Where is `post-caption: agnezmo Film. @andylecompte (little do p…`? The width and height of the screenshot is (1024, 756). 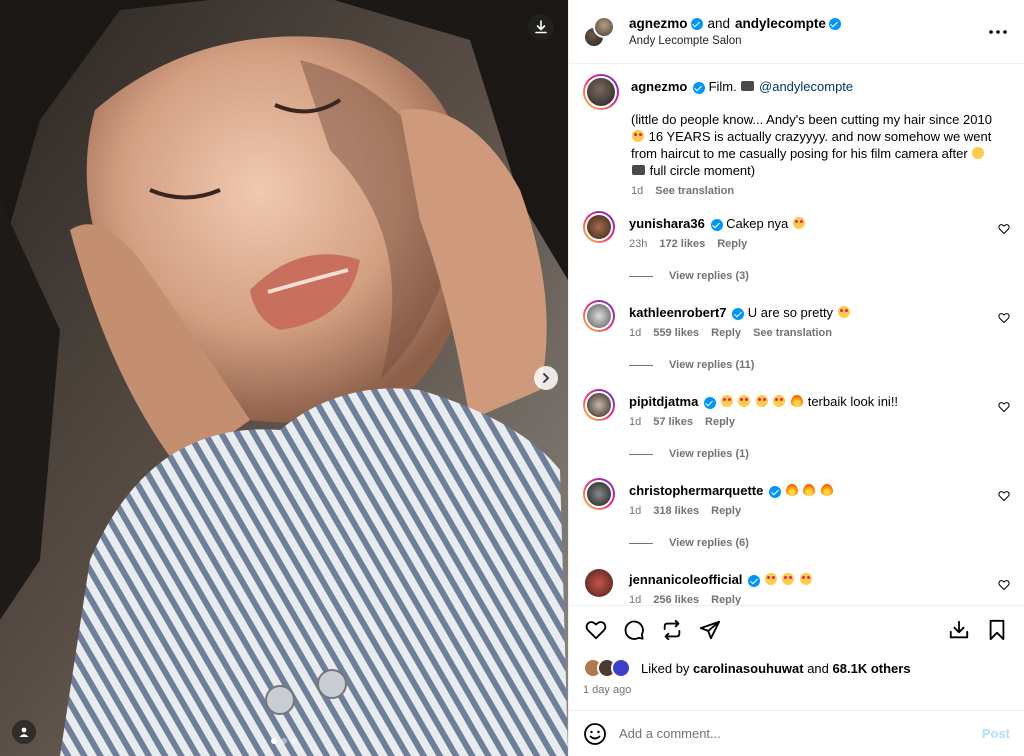 post-caption: agnezmo Film. @andylecompte (little do p… is located at coordinates (796, 135).